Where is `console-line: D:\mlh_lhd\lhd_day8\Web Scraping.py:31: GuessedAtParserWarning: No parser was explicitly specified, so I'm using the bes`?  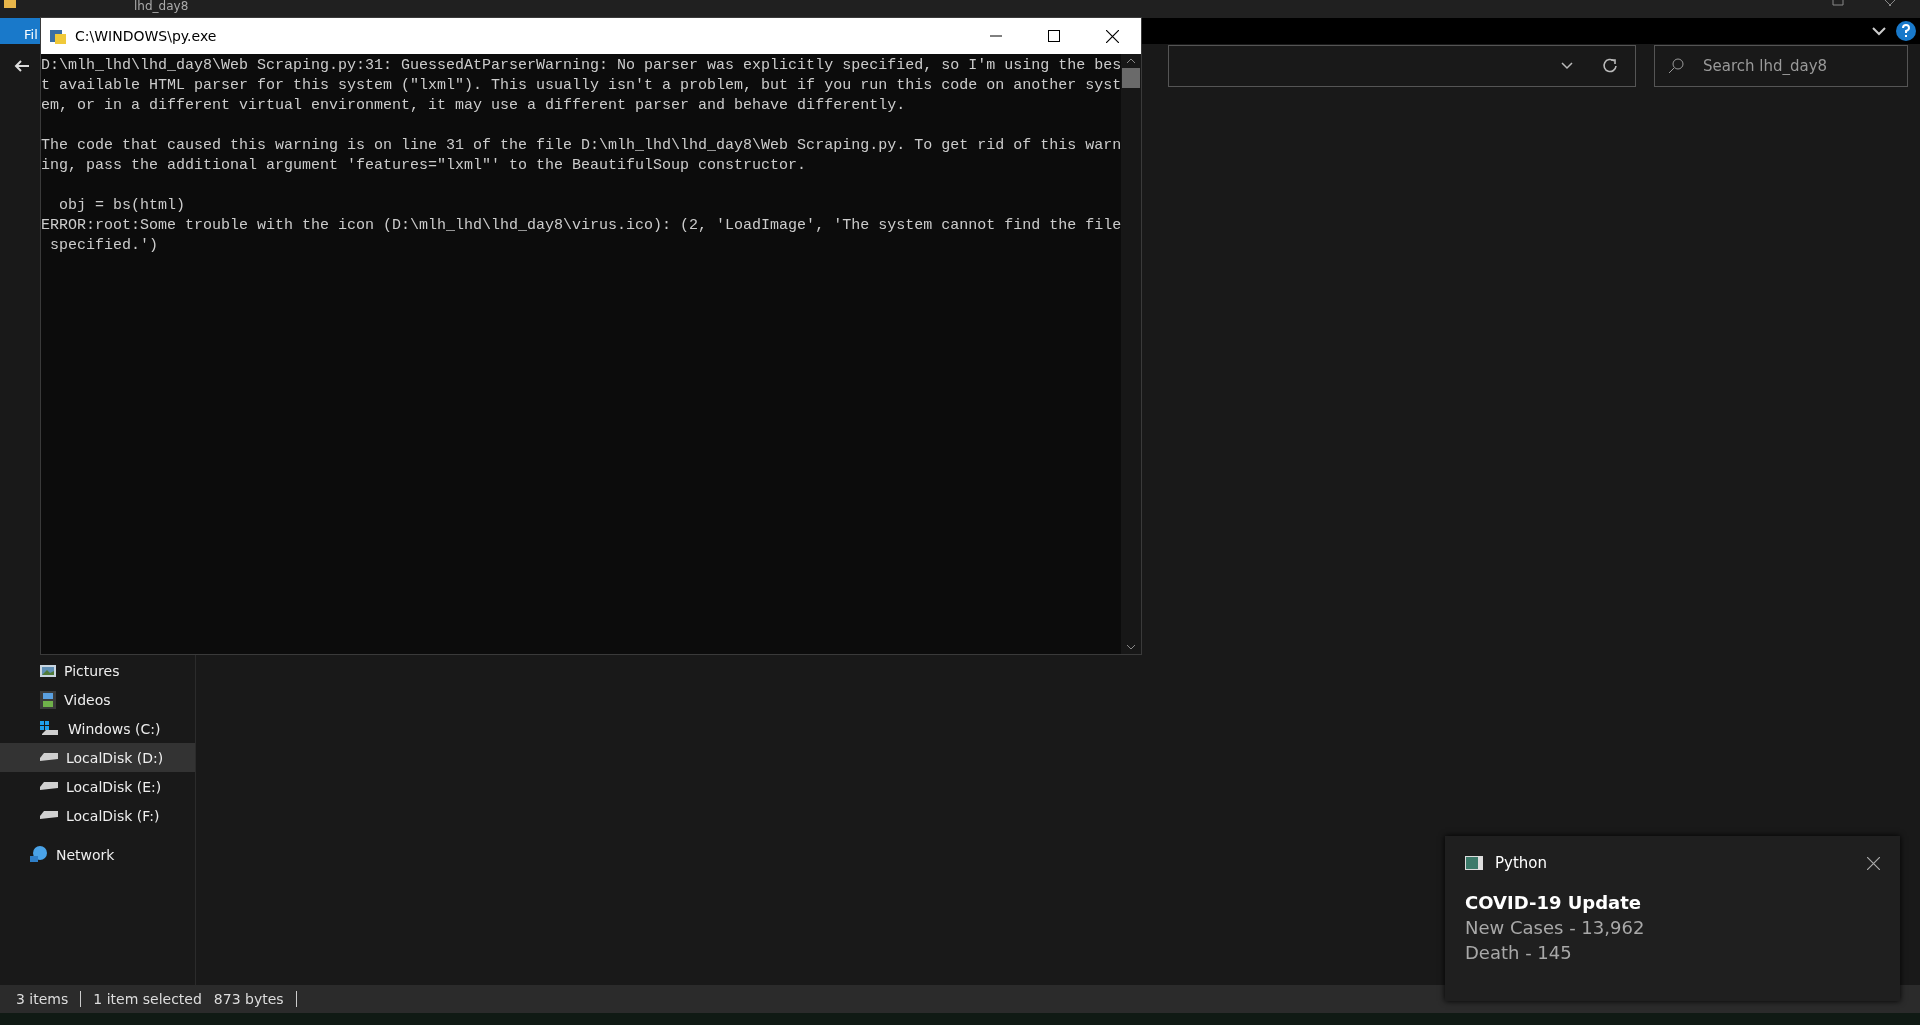
console-line: D:\mlh_lhd\lhd_day8\Web Scraping.py:31: GuessedAtParserWarning: No parser was explicitly specified, so I'm using the bes is located at coordinates (581, 66).